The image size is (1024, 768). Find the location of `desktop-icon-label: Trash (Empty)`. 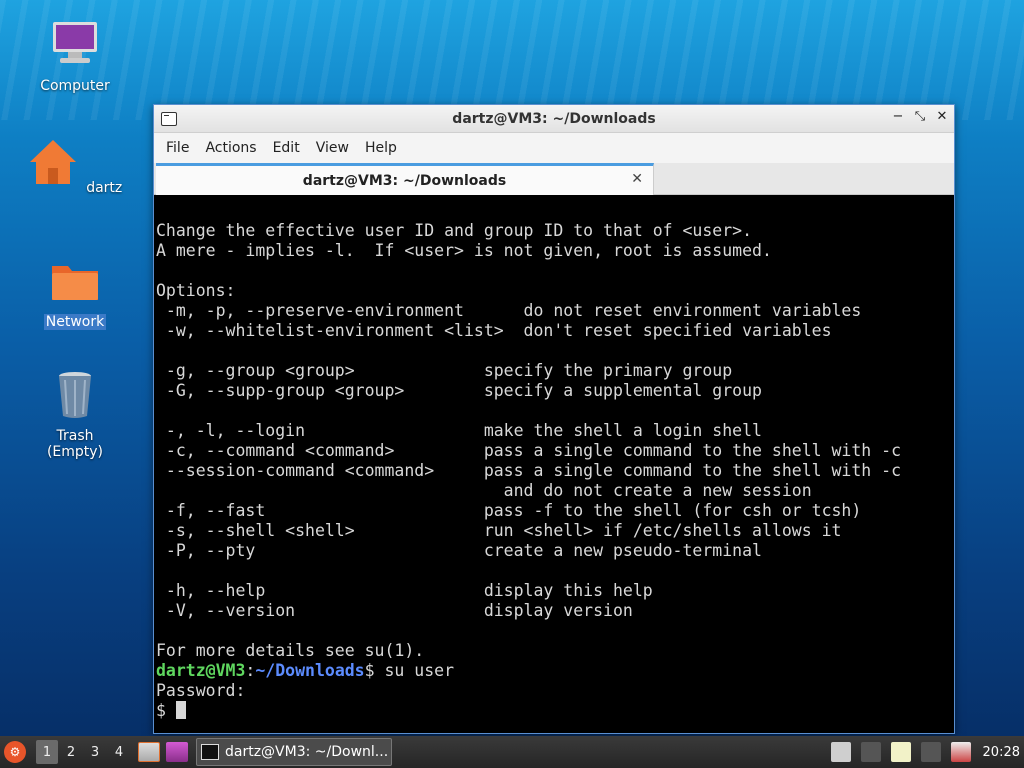

desktop-icon-label: Trash (Empty) is located at coordinates (75, 444).